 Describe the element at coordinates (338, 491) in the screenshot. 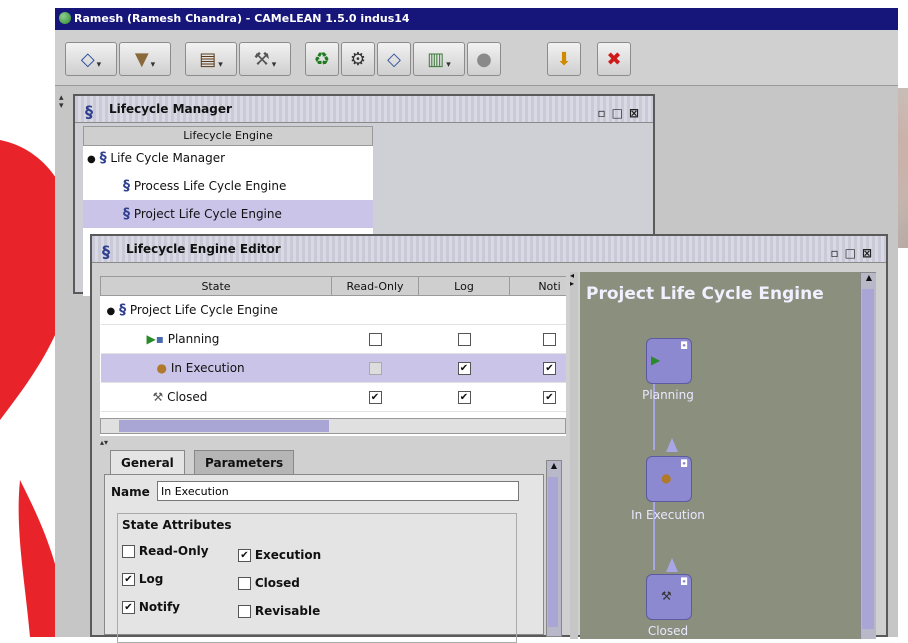

I see `name-field` at that location.